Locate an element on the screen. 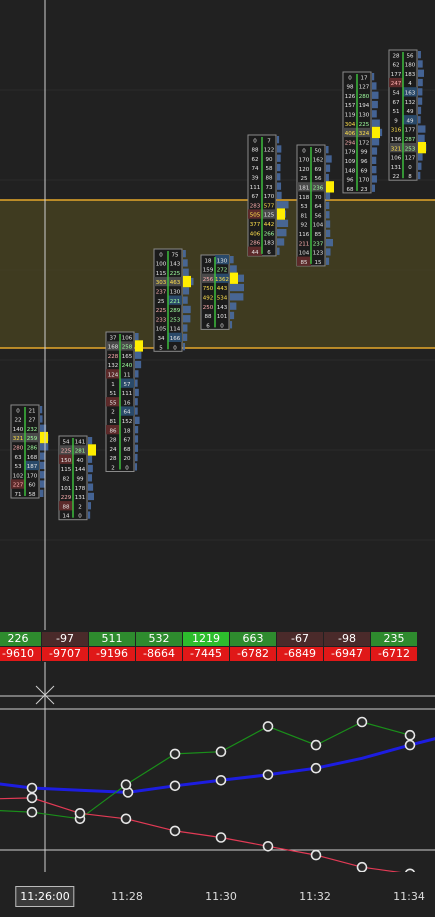  bid-volume-label: 177 is located at coordinates (396, 75).